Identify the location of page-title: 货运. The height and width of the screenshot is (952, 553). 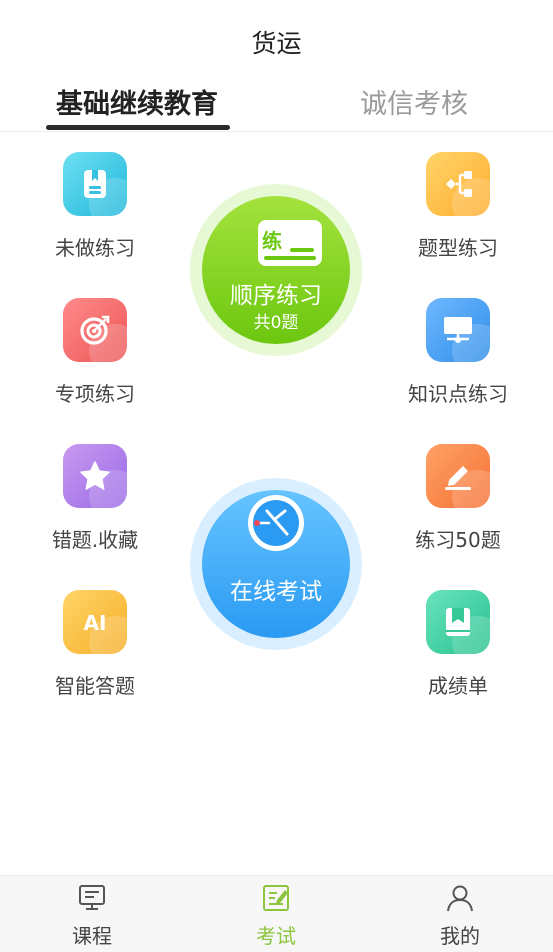
(276, 43).